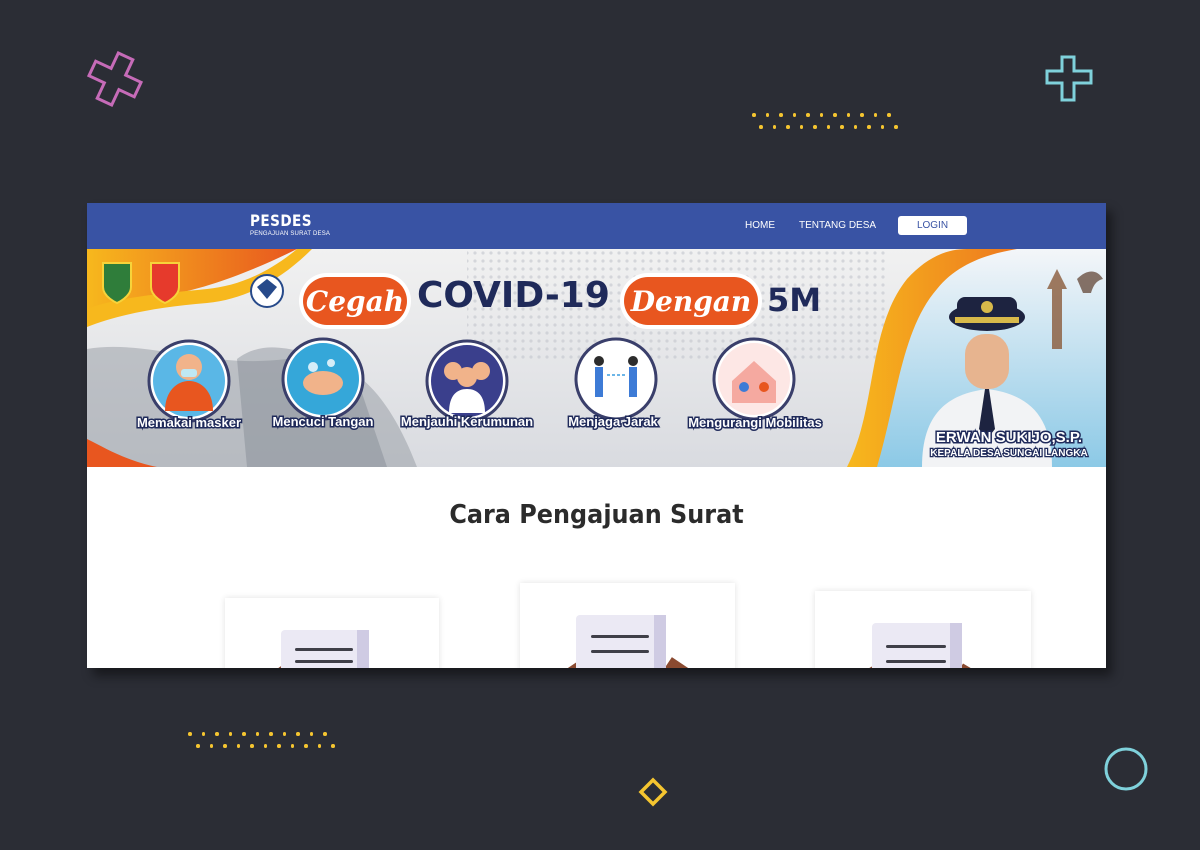 The image size is (1200, 850). I want to click on cyan-circle-decoration, so click(1126, 769).